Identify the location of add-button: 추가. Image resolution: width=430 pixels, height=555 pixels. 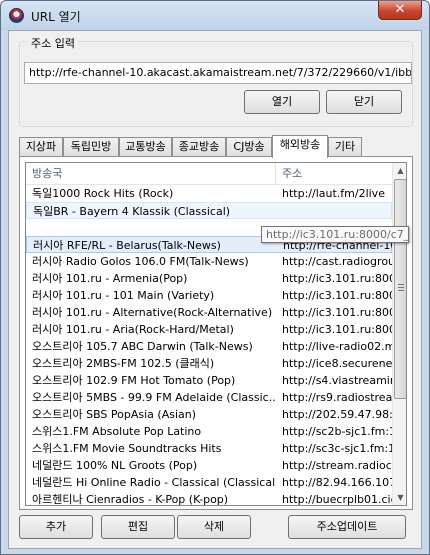
(56, 527).